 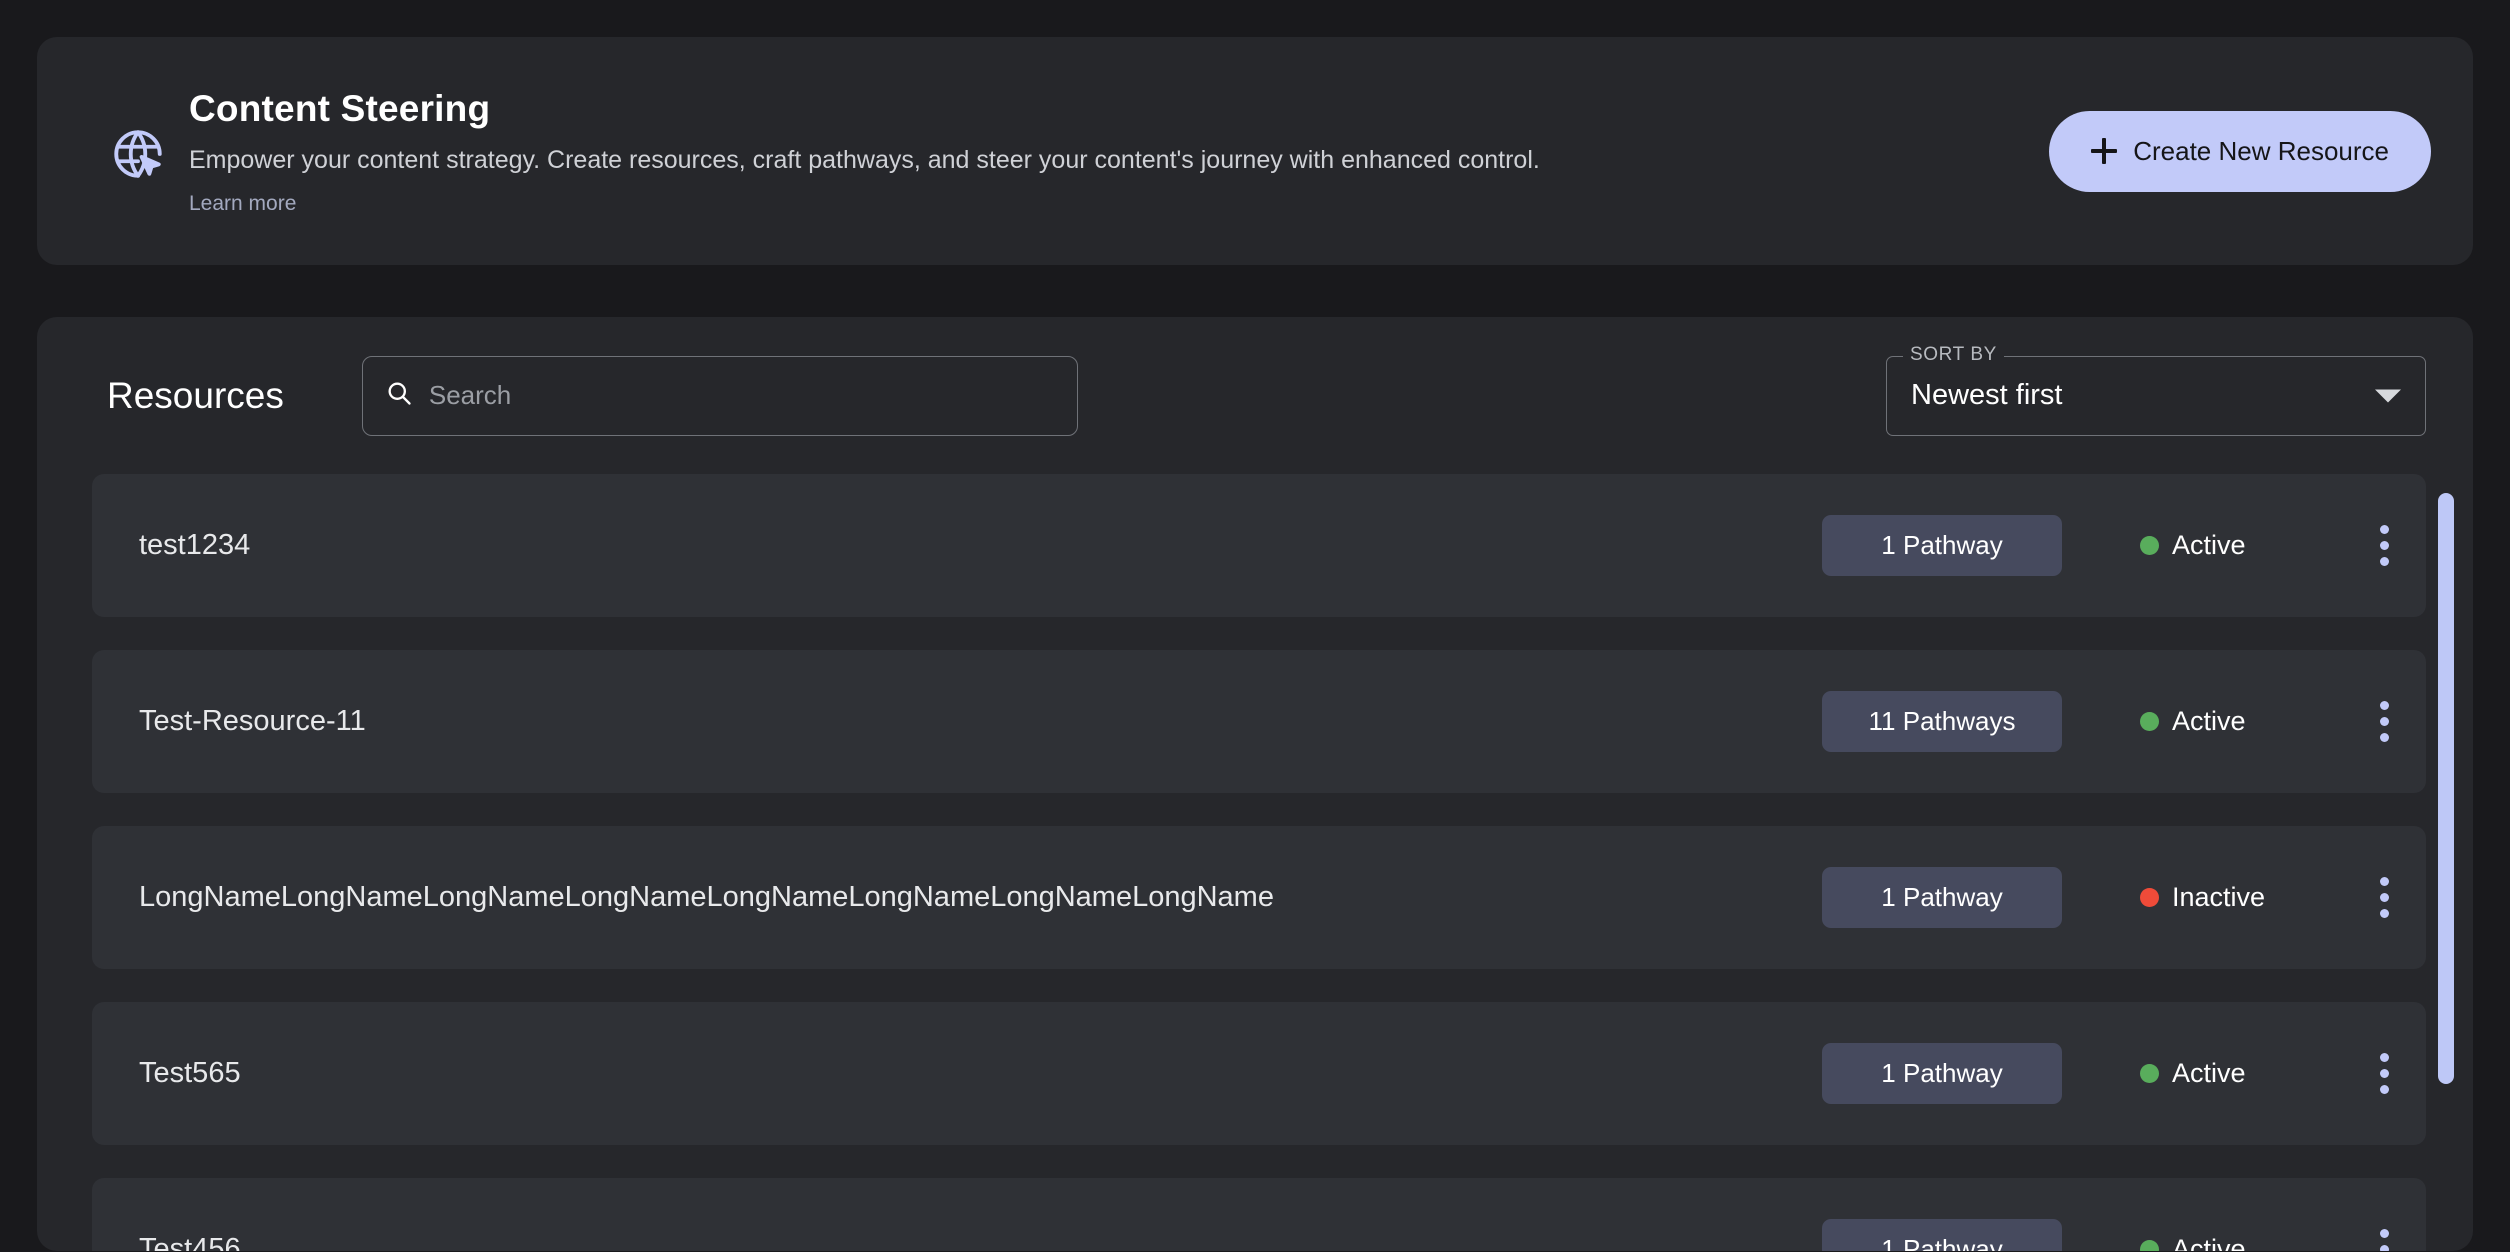 I want to click on table-row: Test456 1 Pathway Active, so click(x=1259, y=1214).